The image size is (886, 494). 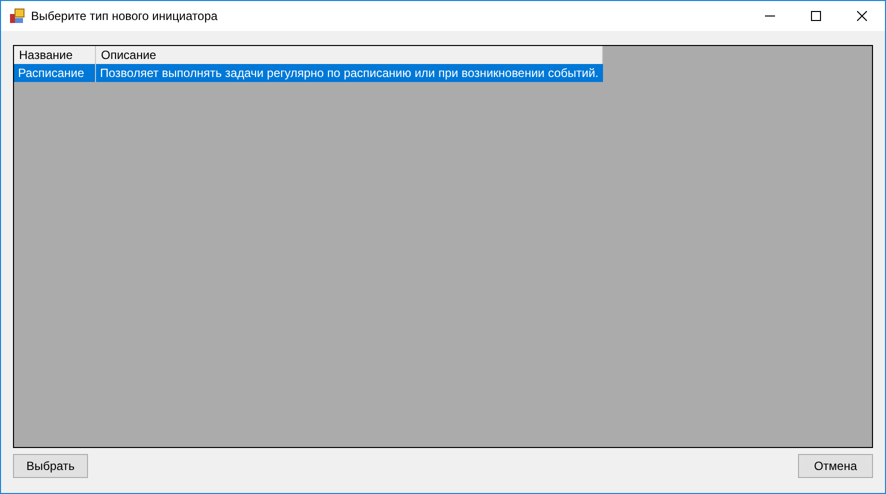 I want to click on table-cell: Расписание, so click(x=55, y=73).